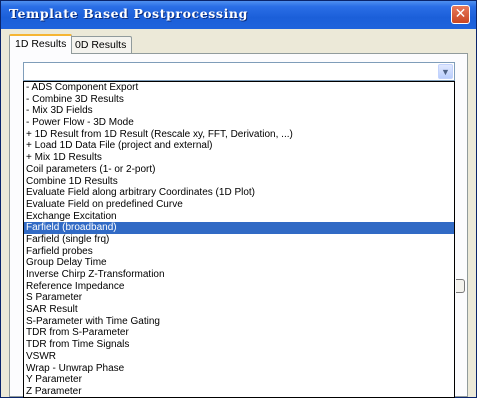  I want to click on tab-0d-results: 0D Results, so click(101, 44).